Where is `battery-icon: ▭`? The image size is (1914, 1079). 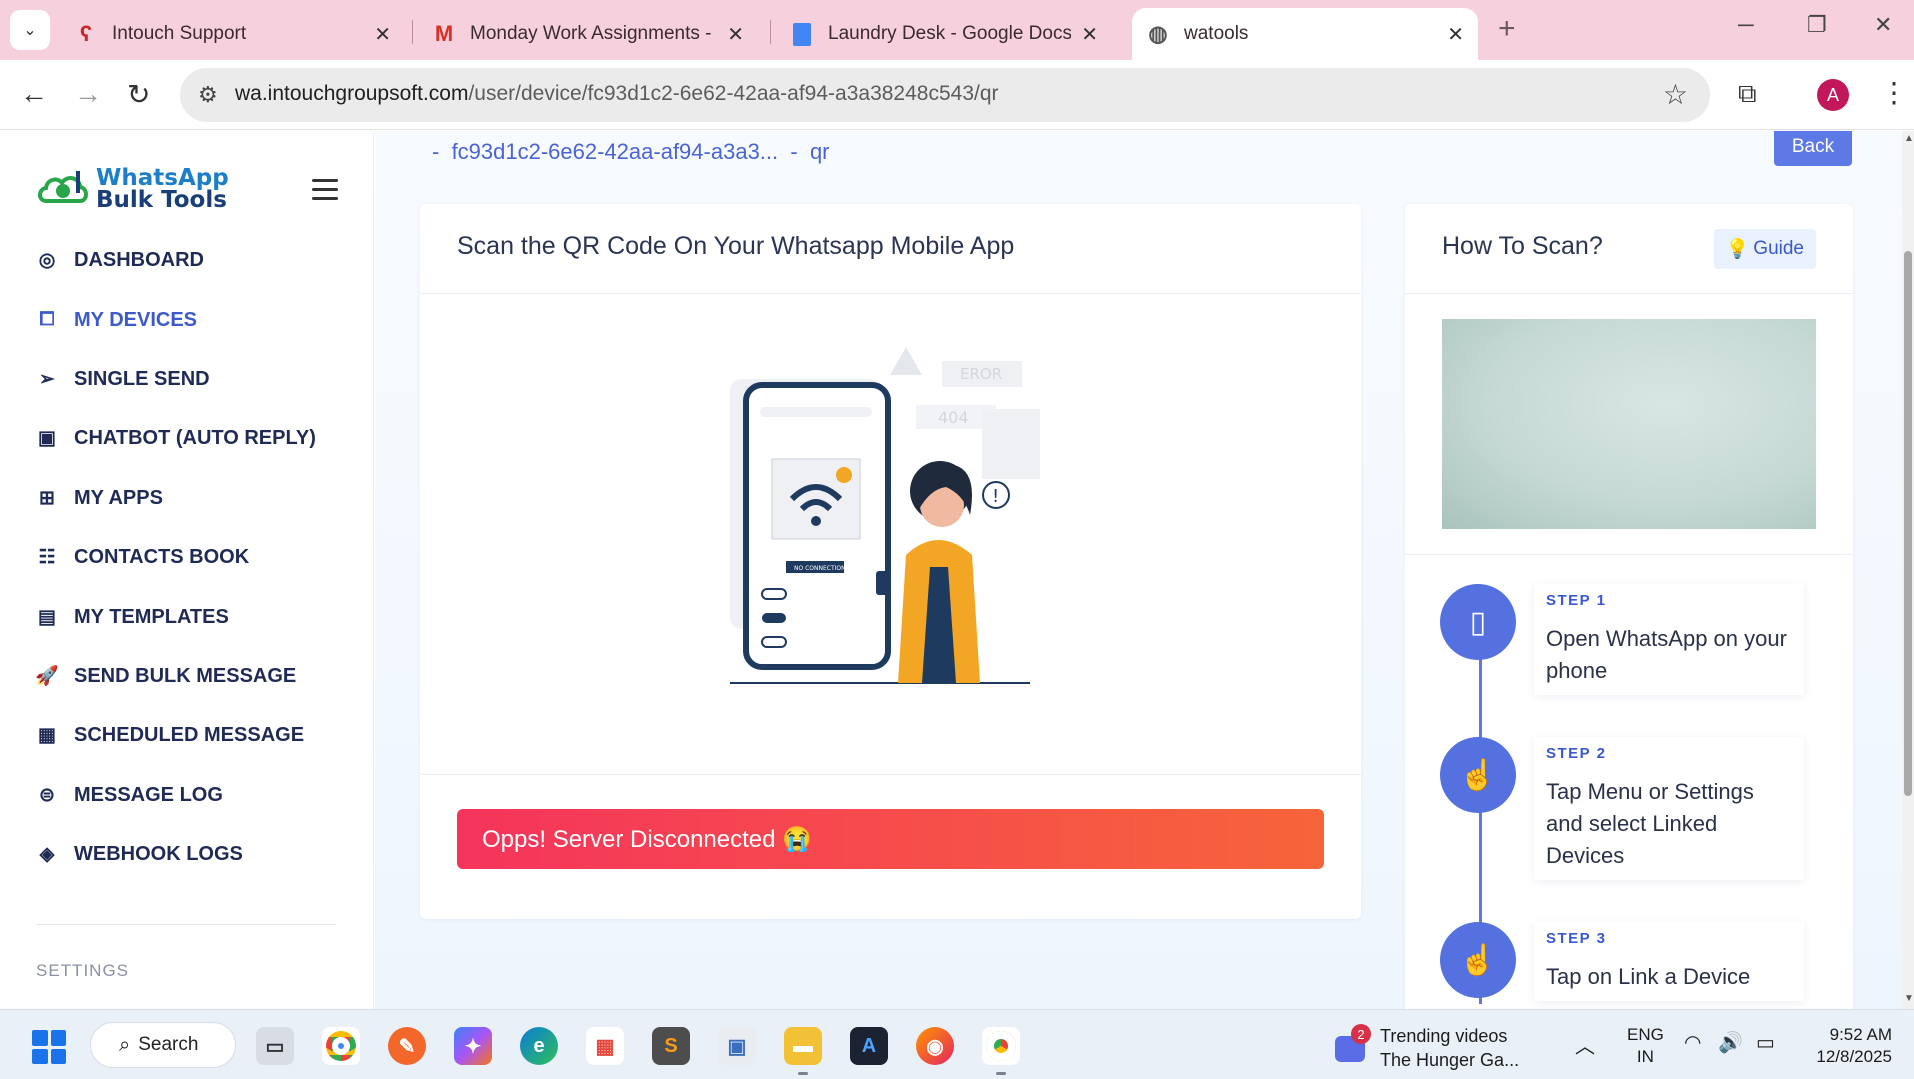
battery-icon: ▭ is located at coordinates (1765, 1042).